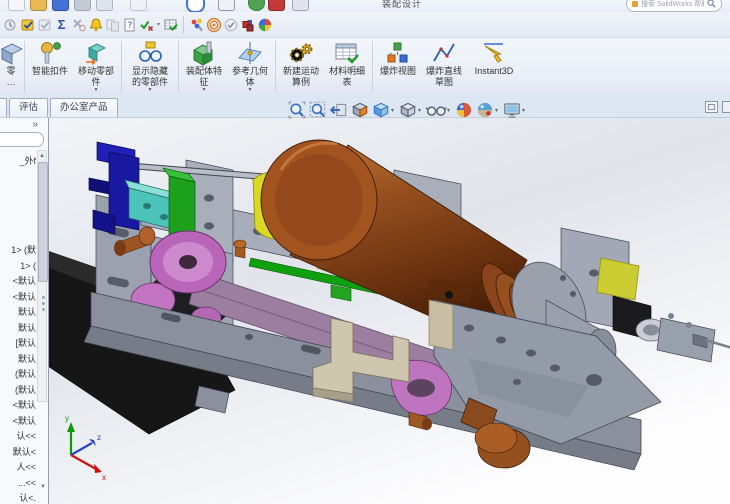  Describe the element at coordinates (10, 25) in the screenshot. I see `history-icon` at that location.